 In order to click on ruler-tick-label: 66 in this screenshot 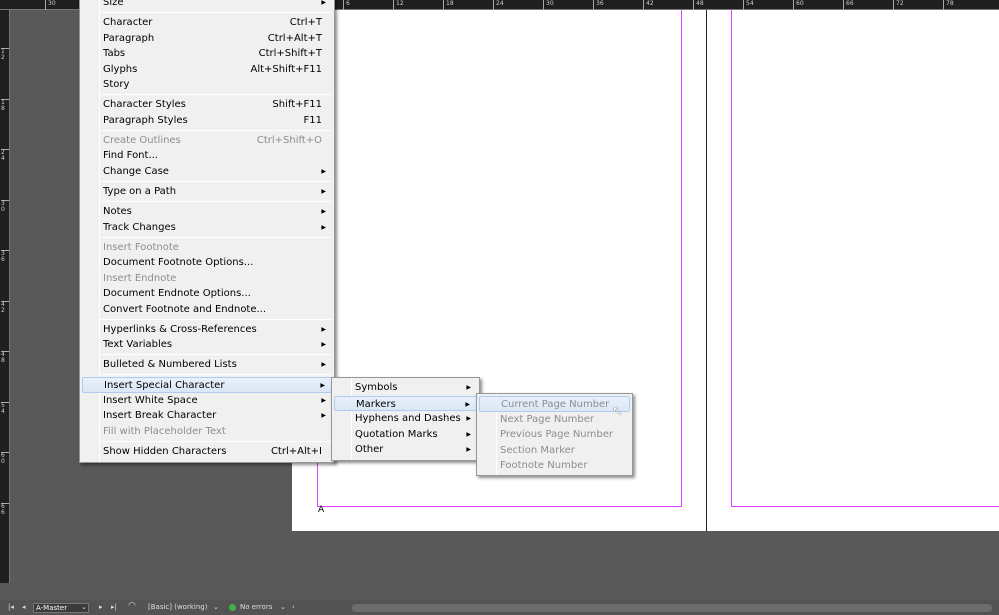, I will do `click(848, 5)`.